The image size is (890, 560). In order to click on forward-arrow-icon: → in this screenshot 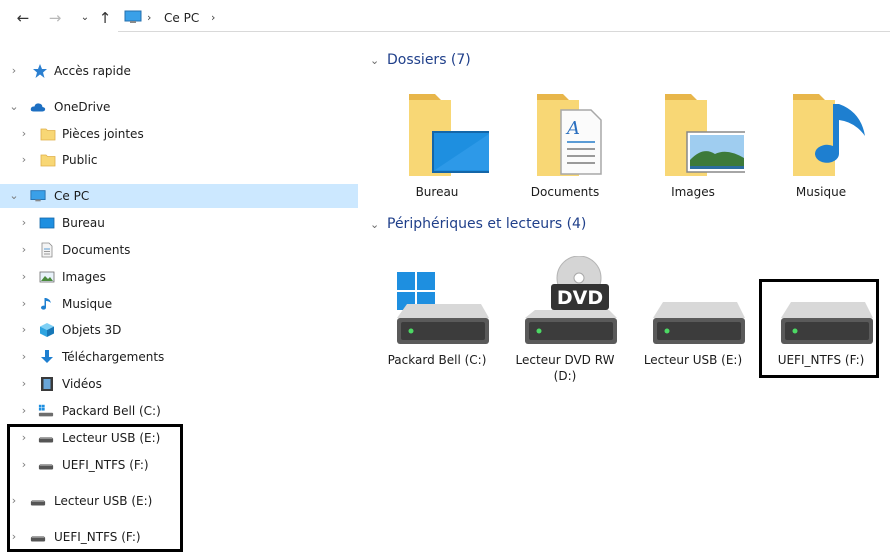, I will do `click(55, 18)`.